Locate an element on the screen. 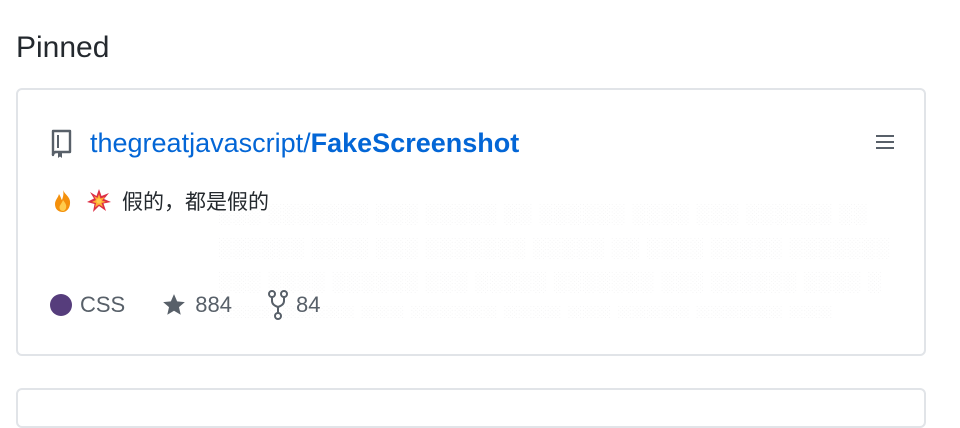 Image resolution: width=960 pixels, height=428 pixels. drag-handle-icon is located at coordinates (885, 143).